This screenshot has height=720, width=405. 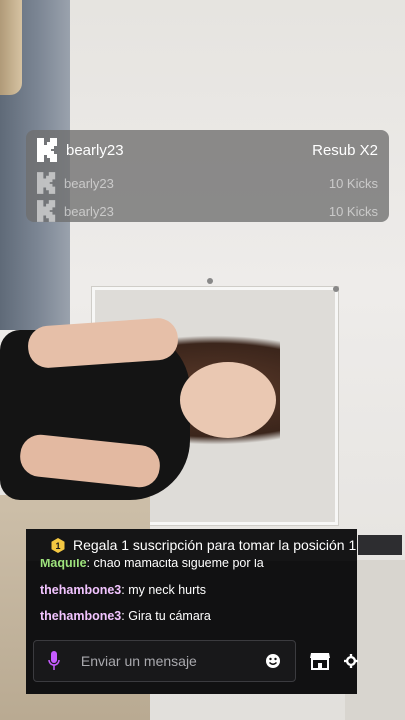 What do you see at coordinates (178, 564) in the screenshot?
I see `chat-text: chao mamacita sigueme por la` at bounding box center [178, 564].